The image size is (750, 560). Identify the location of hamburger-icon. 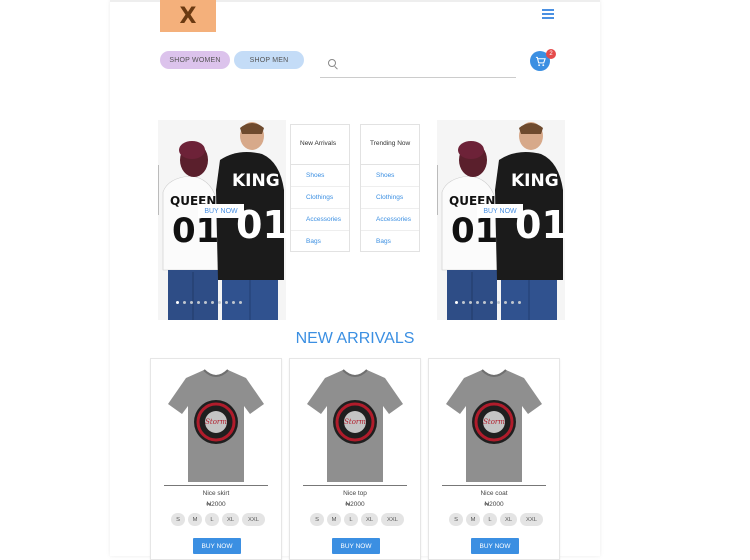
(548, 14).